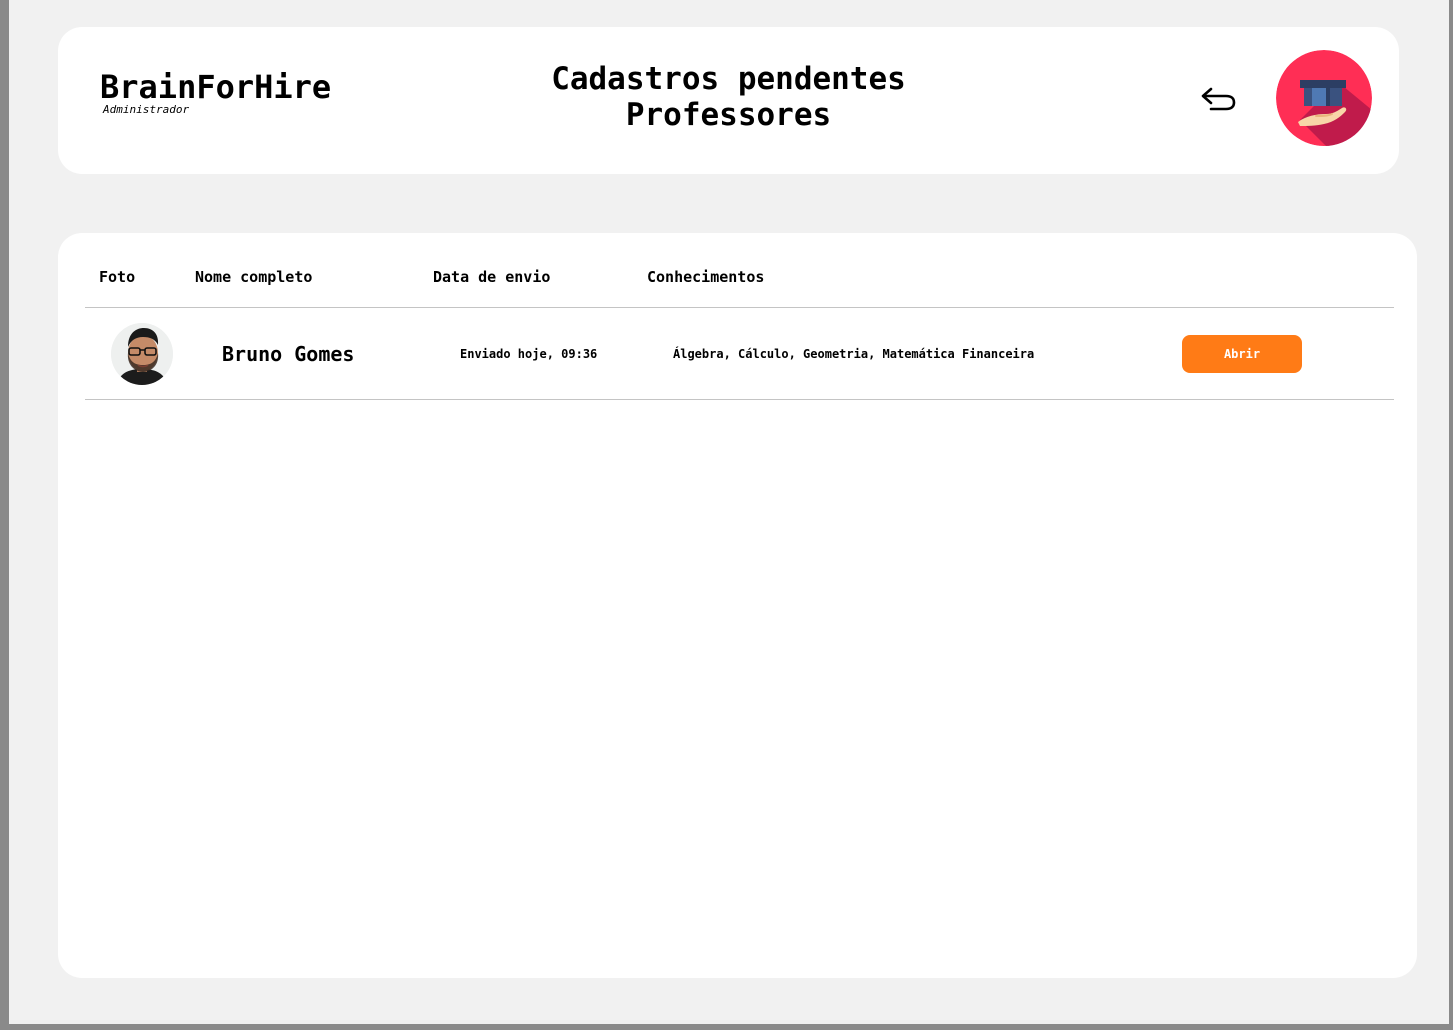 This screenshot has height=1030, width=1453. I want to click on undo-arrow-icon, so click(1218, 99).